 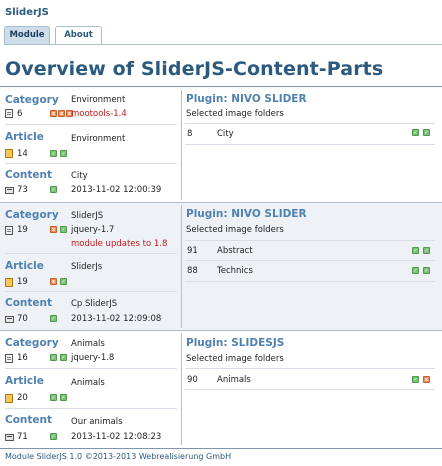 I want to click on category-name: Environment, so click(x=98, y=100).